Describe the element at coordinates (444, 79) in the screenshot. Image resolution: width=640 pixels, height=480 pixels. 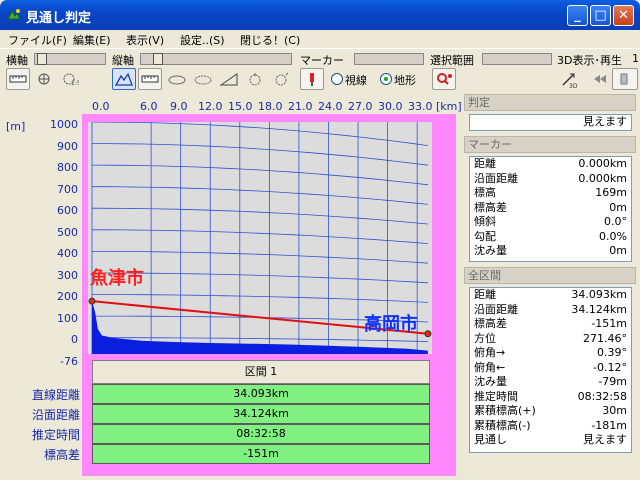
I see `select-range-button` at that location.